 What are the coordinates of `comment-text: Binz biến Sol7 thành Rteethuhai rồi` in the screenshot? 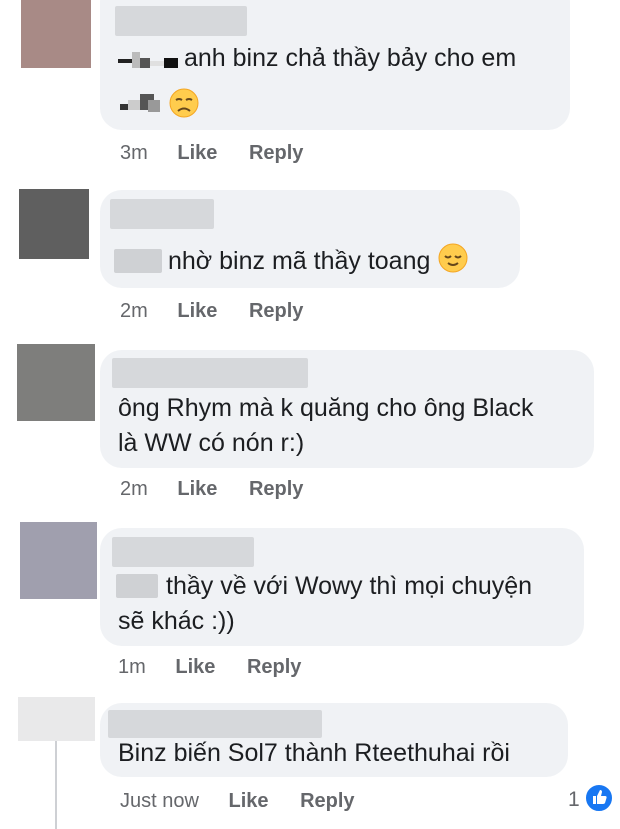 It's located at (314, 753).